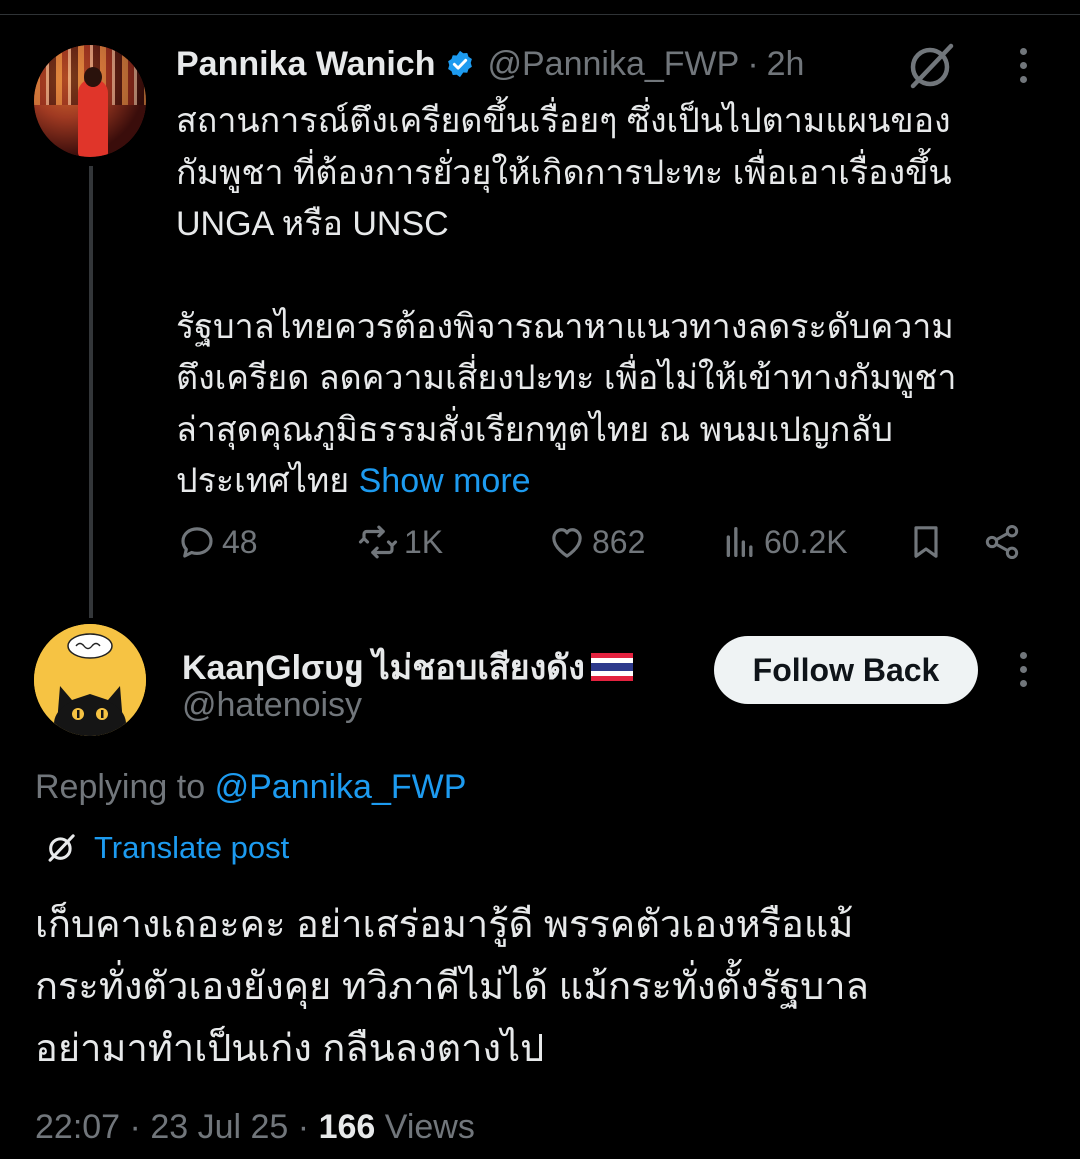 This screenshot has height=1159, width=1080. Describe the element at coordinates (739, 542) in the screenshot. I see `views-icon` at that location.